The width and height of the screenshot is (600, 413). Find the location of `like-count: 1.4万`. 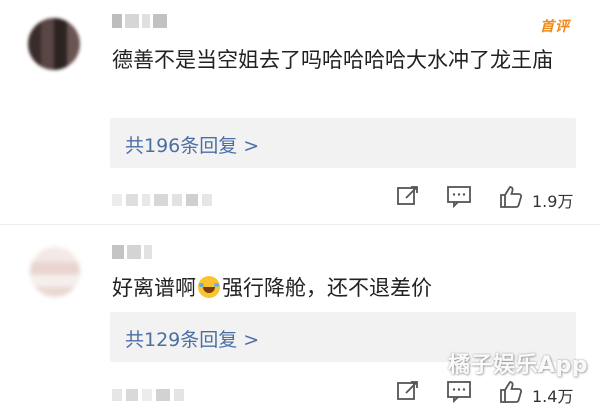

like-count: 1.4万 is located at coordinates (553, 396).